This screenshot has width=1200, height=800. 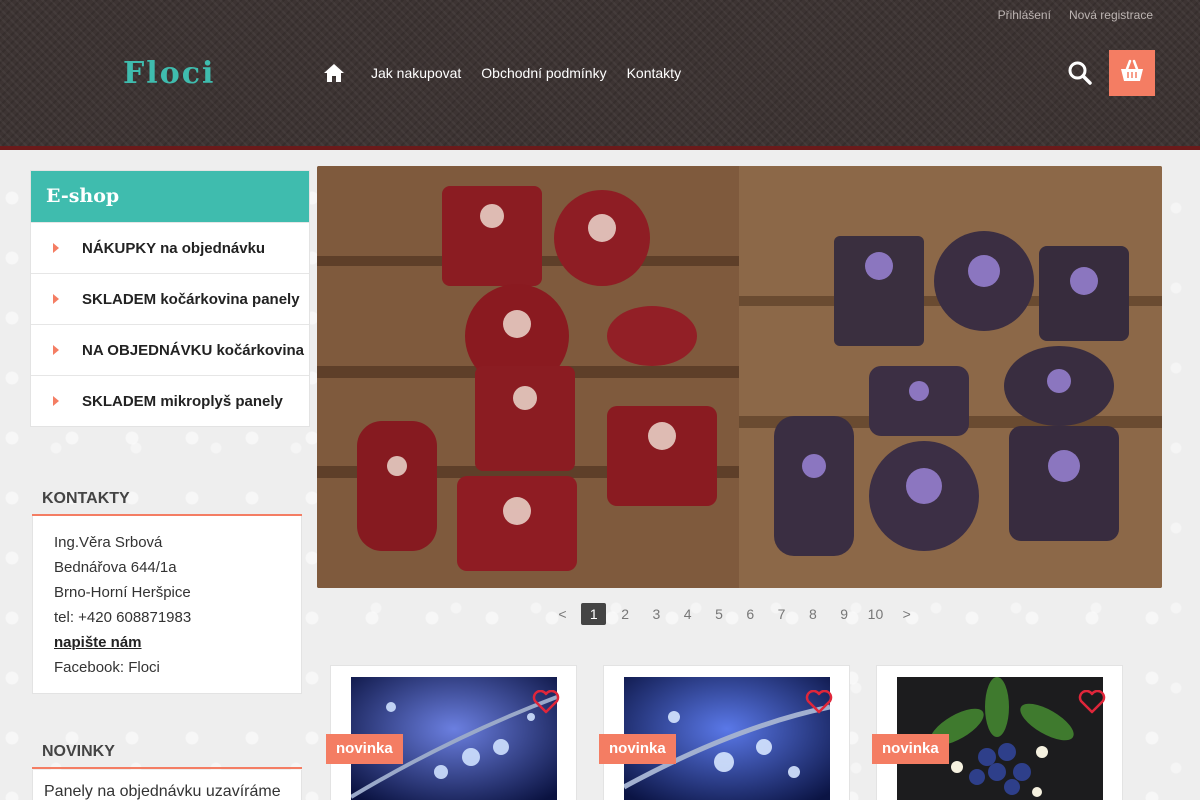 What do you see at coordinates (594, 614) in the screenshot?
I see `pager-page-1: 1` at bounding box center [594, 614].